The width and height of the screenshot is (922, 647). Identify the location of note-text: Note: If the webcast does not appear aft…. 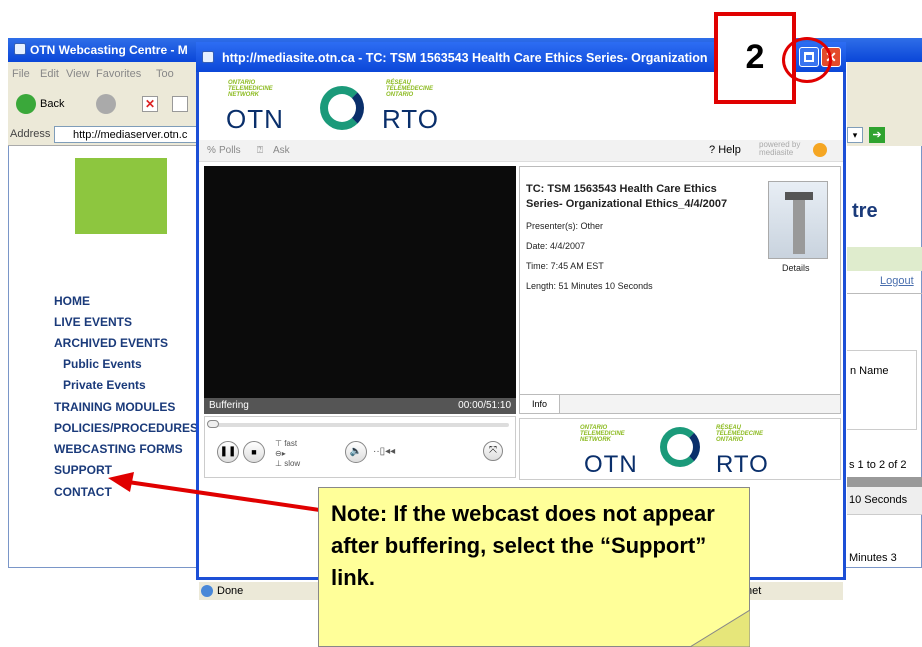
(523, 545).